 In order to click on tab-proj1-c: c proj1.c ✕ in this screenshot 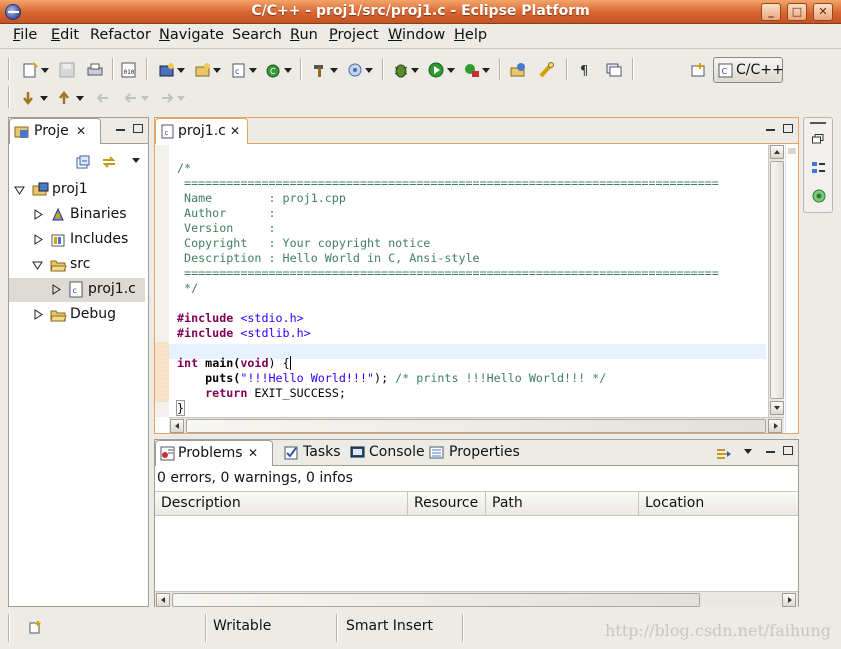, I will do `click(201, 131)`.